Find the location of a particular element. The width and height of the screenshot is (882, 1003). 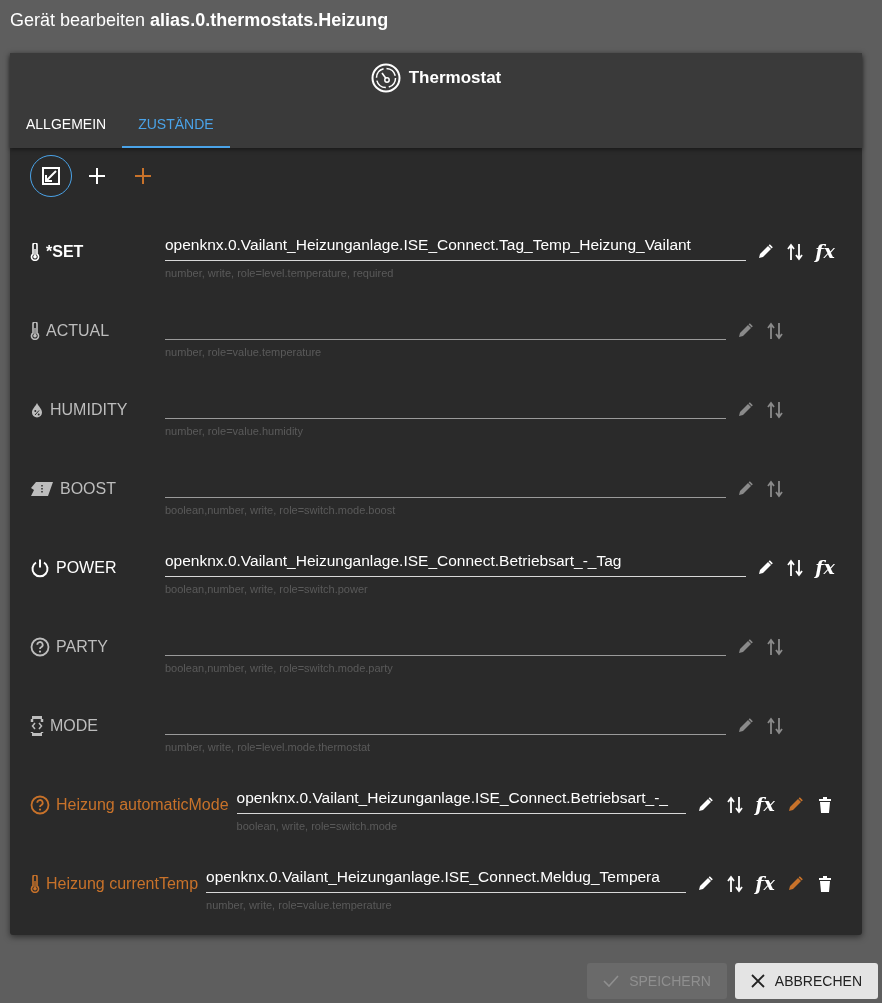

input-field: openknx.0.Vailant_Heizunganlage.ISE_Connect.Meldug_Tempera is located at coordinates (446, 879).